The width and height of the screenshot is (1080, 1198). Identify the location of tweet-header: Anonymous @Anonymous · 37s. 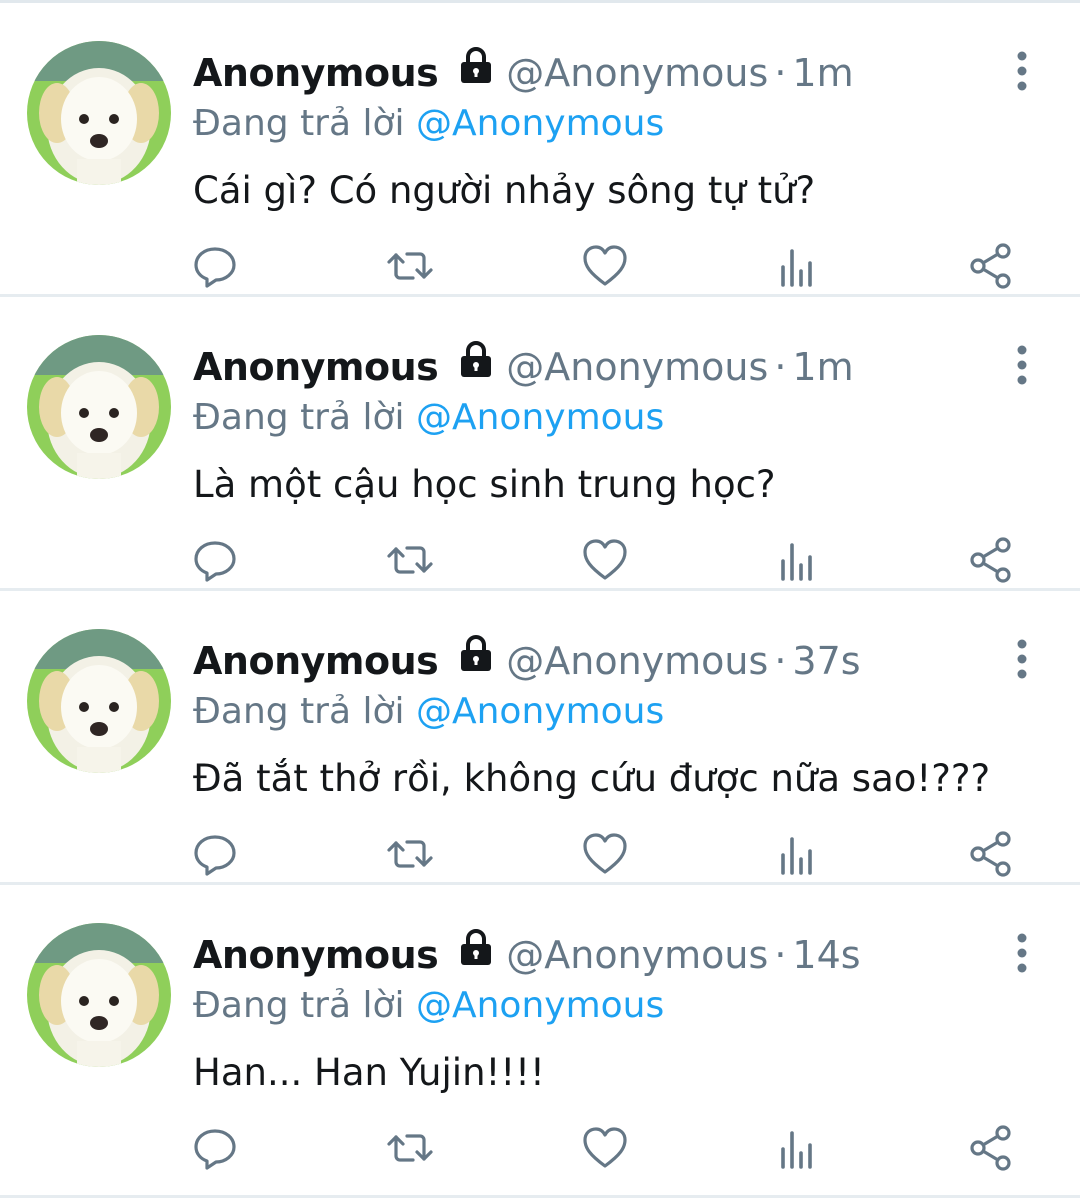
(527, 661).